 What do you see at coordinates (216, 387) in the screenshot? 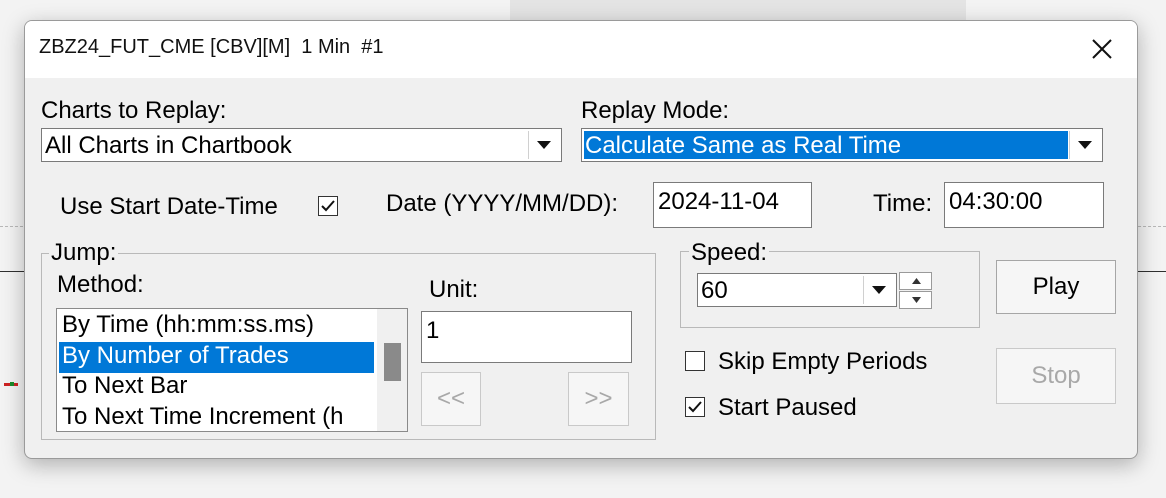
I see `method-item: To Next Bar` at bounding box center [216, 387].